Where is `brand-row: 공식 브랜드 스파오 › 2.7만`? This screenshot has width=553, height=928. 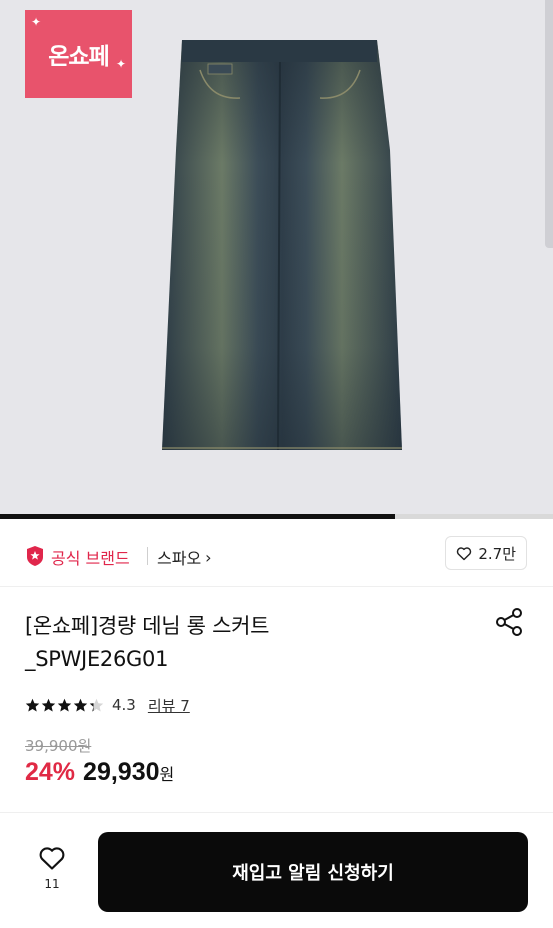
brand-row: 공식 브랜드 스파오 › 2.7만 is located at coordinates (276, 557).